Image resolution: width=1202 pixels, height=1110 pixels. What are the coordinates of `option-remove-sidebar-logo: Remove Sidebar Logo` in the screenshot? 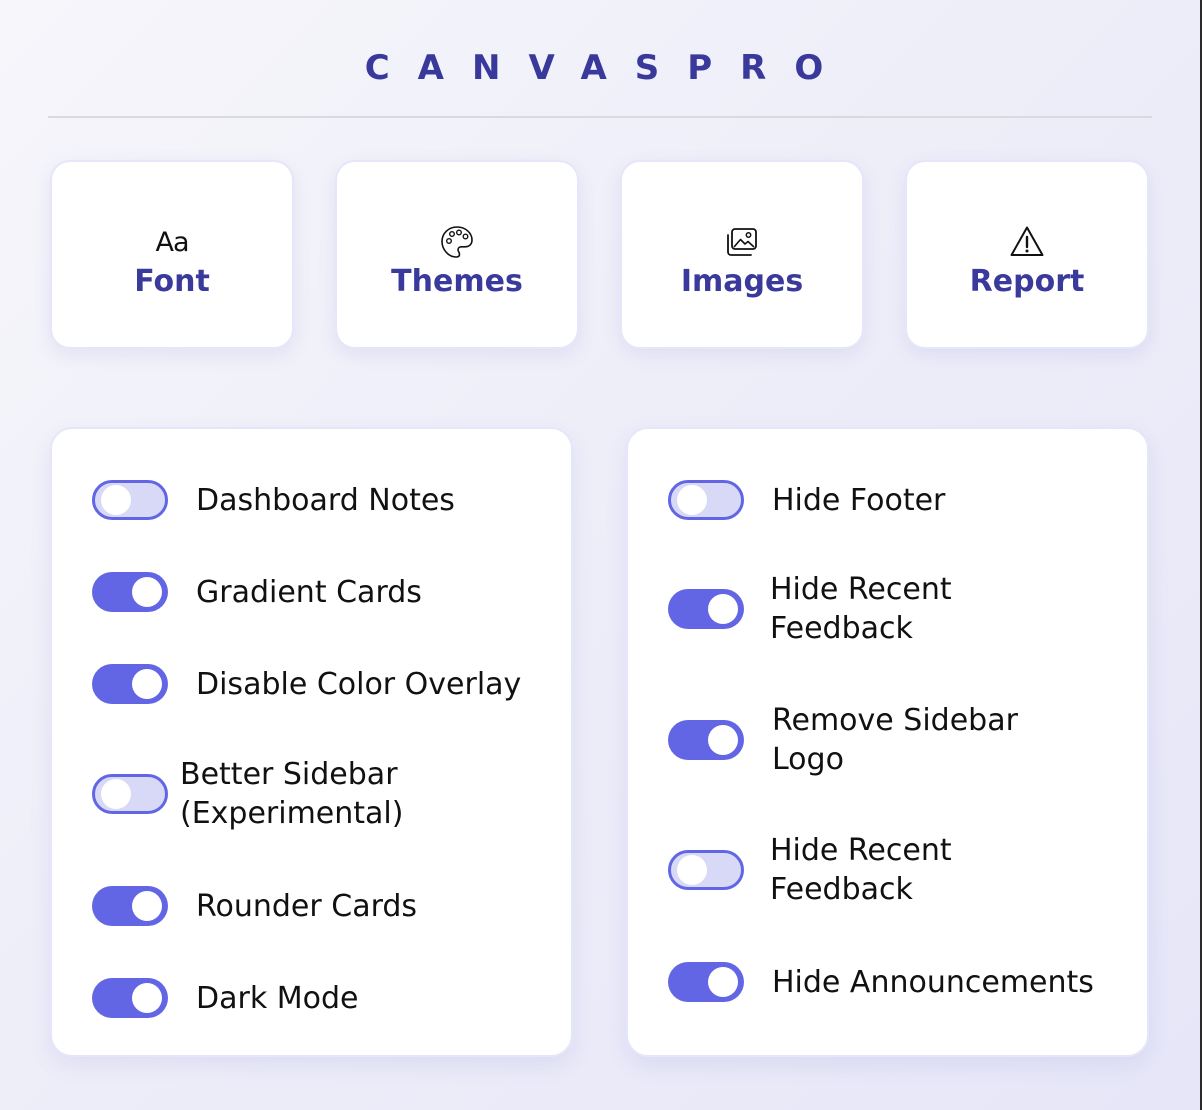 It's located at (870, 740).